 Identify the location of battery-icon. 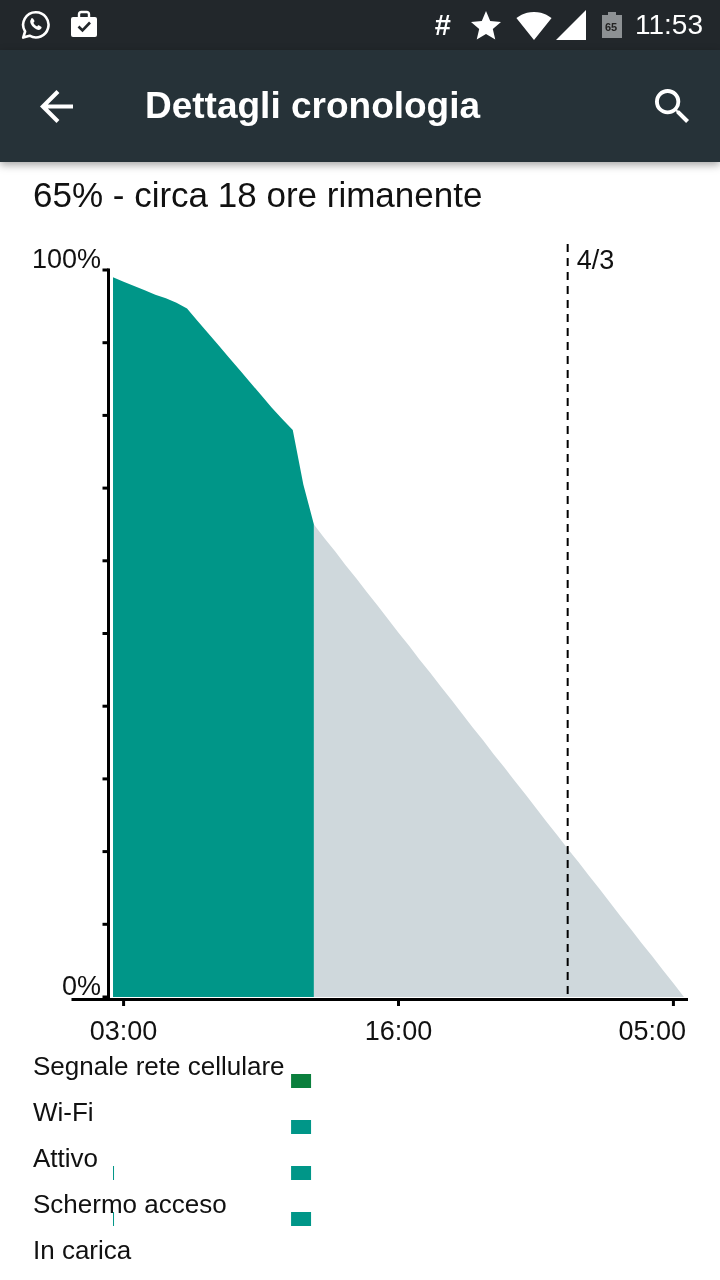
(612, 25).